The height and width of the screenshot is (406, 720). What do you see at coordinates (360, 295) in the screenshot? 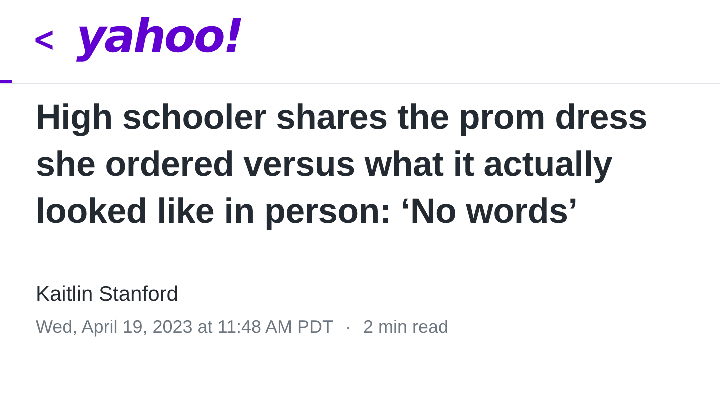
I see `author-name: Kaitlin Stanford` at bounding box center [360, 295].